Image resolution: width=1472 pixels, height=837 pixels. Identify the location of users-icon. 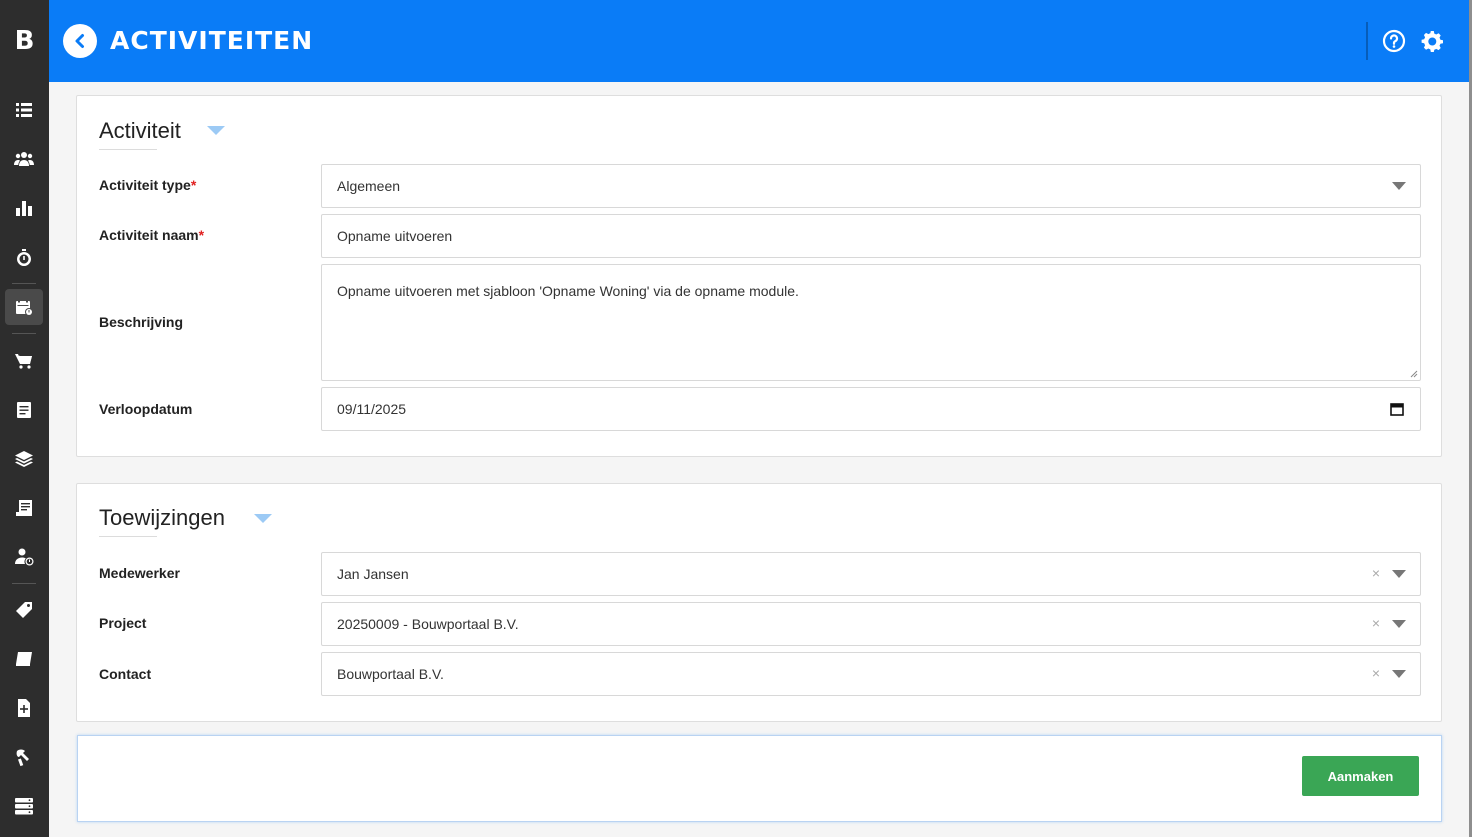
(24, 159).